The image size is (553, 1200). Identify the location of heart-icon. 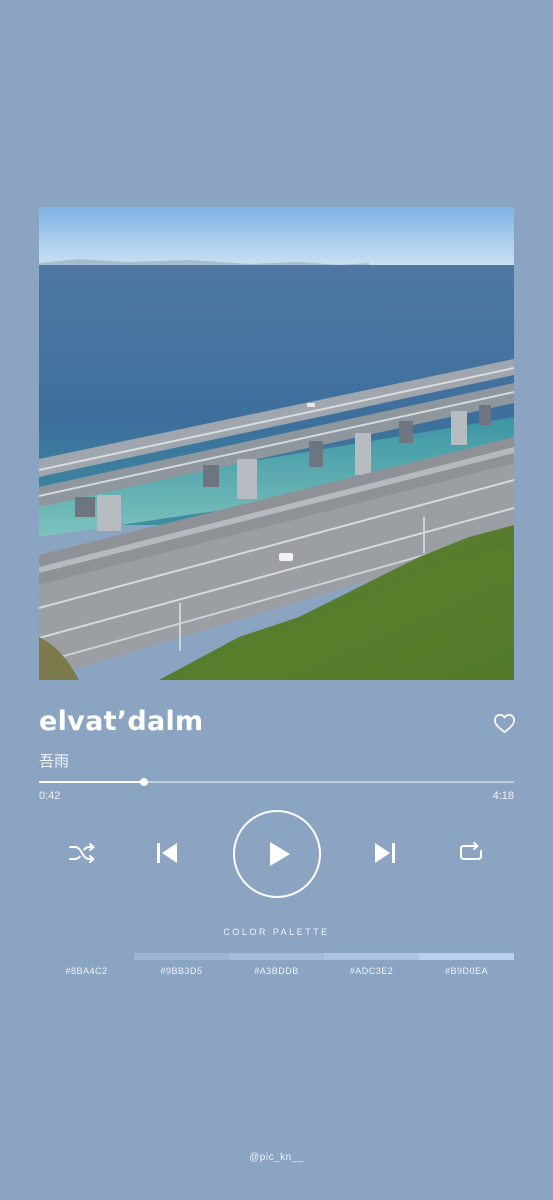
(504, 723).